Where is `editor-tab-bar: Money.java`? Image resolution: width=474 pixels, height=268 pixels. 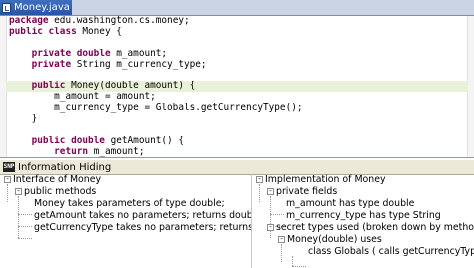
editor-tab-bar: Money.java is located at coordinates (237, 8).